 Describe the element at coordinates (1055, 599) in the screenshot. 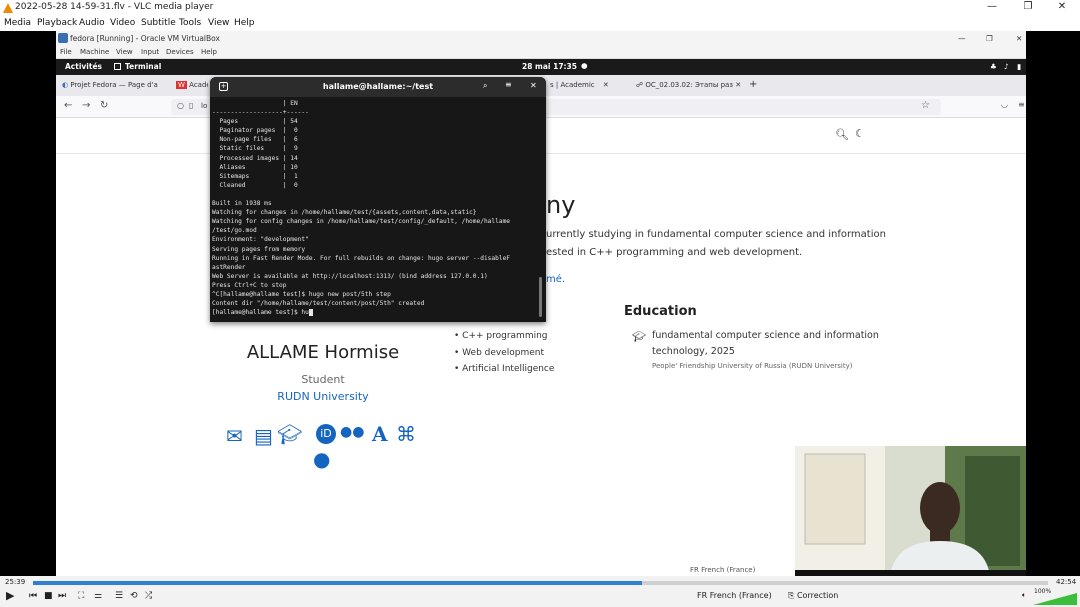

I see `volume-slider` at that location.